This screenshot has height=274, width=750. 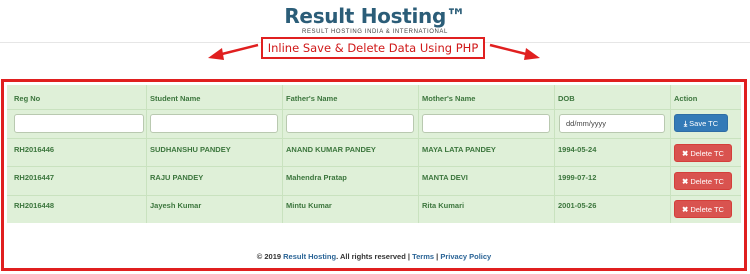 I want to click on footer-brand-link: Result Hosting, so click(x=309, y=256).